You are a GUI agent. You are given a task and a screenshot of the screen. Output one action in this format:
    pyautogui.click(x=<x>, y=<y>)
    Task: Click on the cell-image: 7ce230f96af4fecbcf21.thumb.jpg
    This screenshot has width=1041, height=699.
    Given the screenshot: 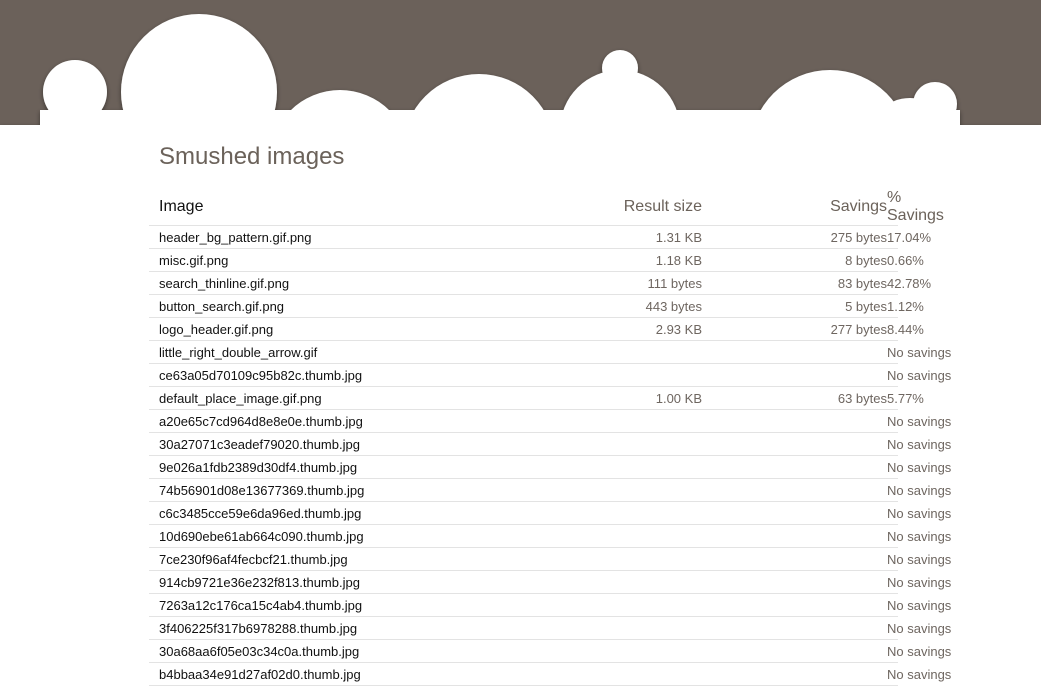 What is the action you would take?
    pyautogui.click(x=351, y=559)
    